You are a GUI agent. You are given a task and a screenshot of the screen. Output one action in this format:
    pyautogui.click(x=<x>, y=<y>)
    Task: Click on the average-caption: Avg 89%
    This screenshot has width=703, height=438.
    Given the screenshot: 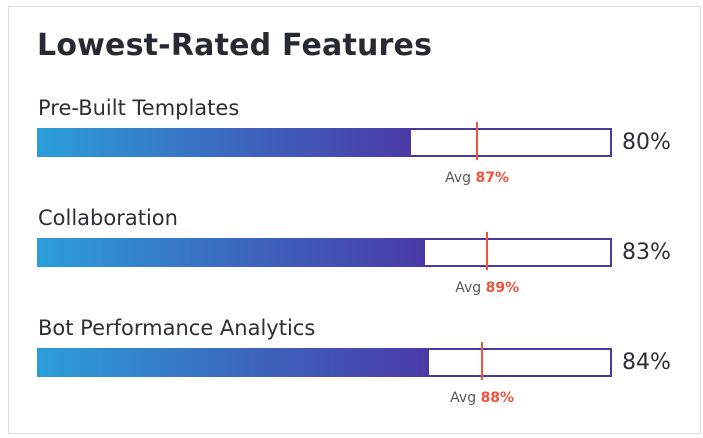 What is the action you would take?
    pyautogui.click(x=487, y=288)
    